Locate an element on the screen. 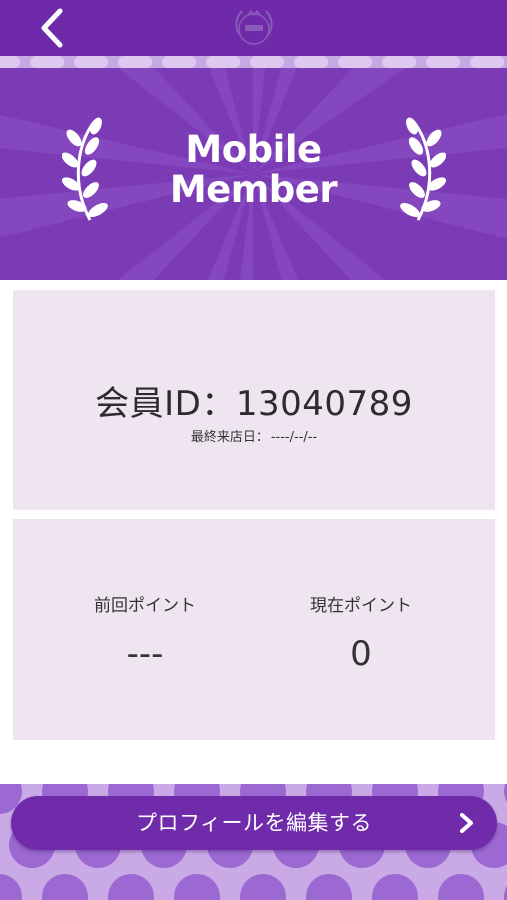  chevron-right-icon is located at coordinates (466, 823).